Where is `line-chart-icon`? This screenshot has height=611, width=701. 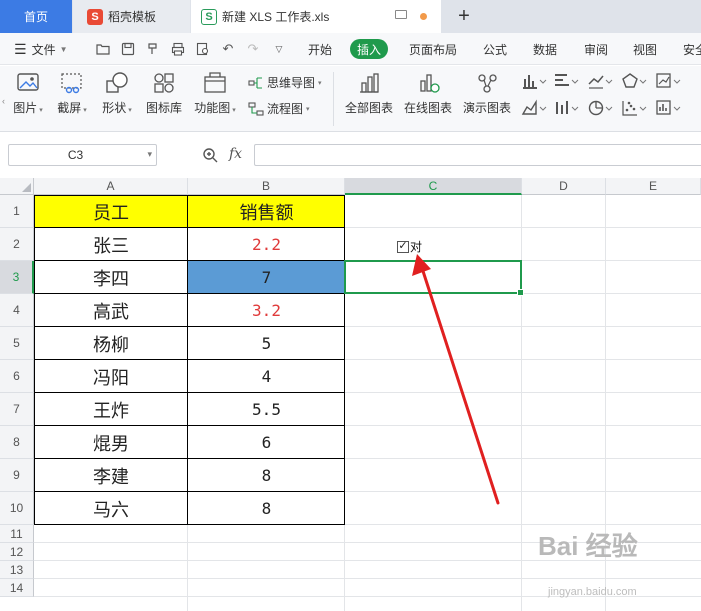 line-chart-icon is located at coordinates (600, 82).